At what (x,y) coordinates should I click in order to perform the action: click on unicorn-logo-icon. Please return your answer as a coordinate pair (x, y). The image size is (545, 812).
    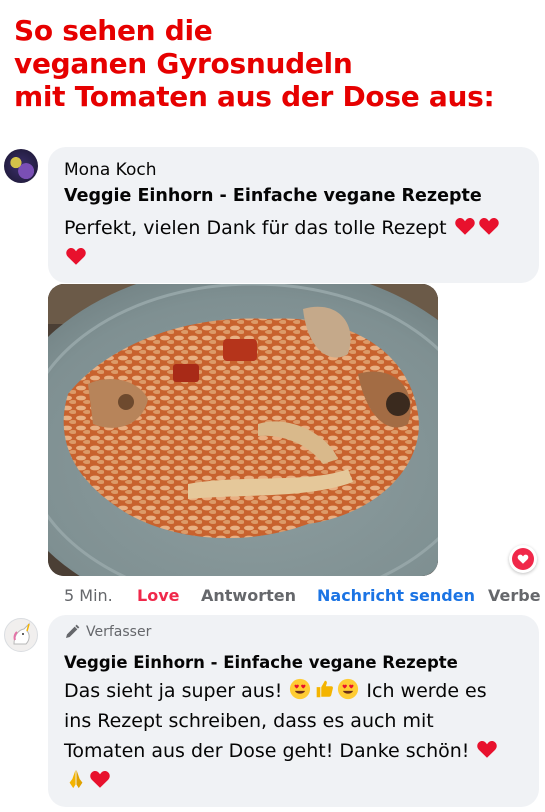
    Looking at the image, I should click on (22, 633).